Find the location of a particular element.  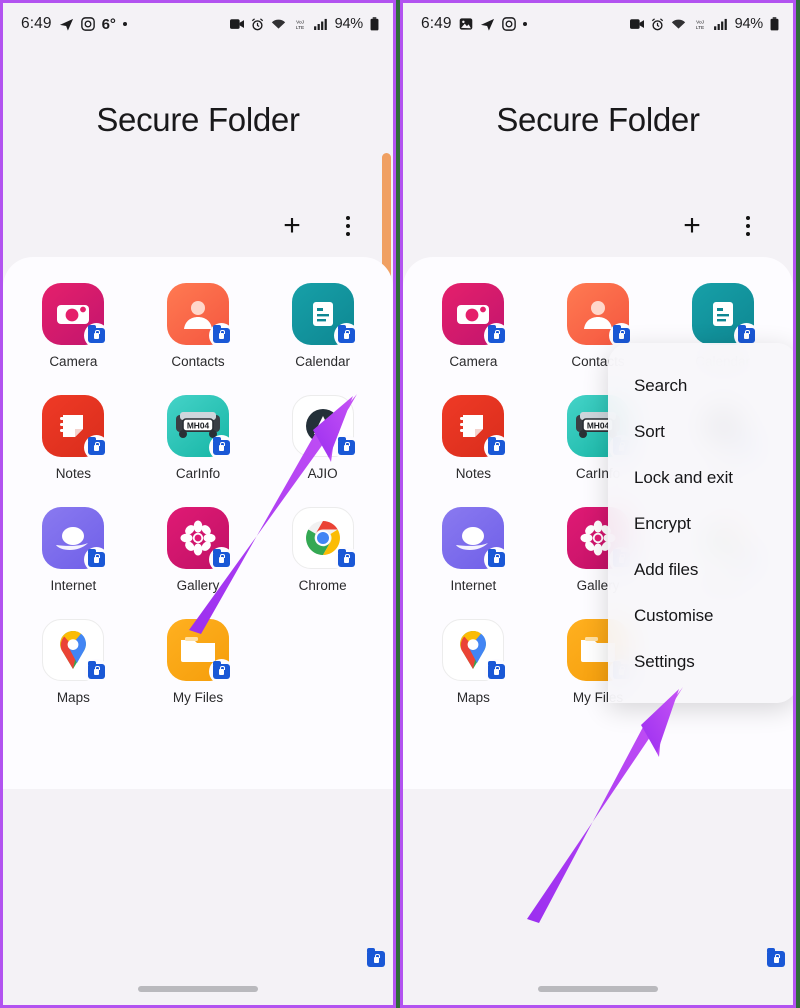

volte-icon: VoJ LTE is located at coordinates (700, 24).